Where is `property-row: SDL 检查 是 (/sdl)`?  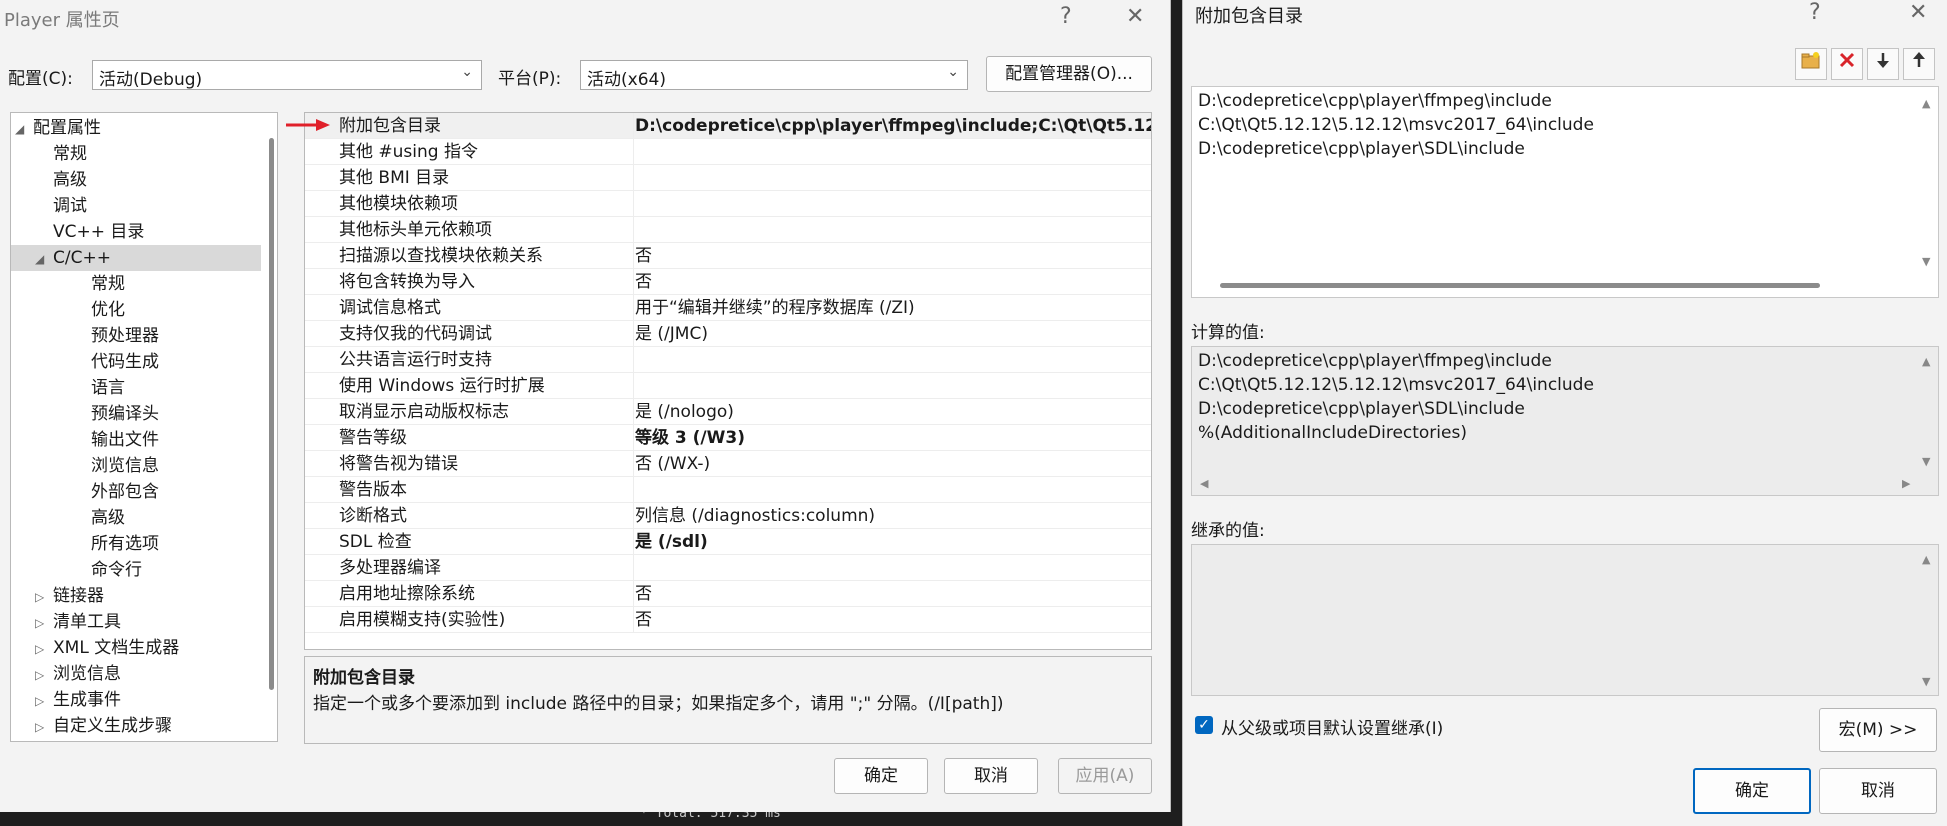
property-row: SDL 检查 是 (/sdl) is located at coordinates (728, 542).